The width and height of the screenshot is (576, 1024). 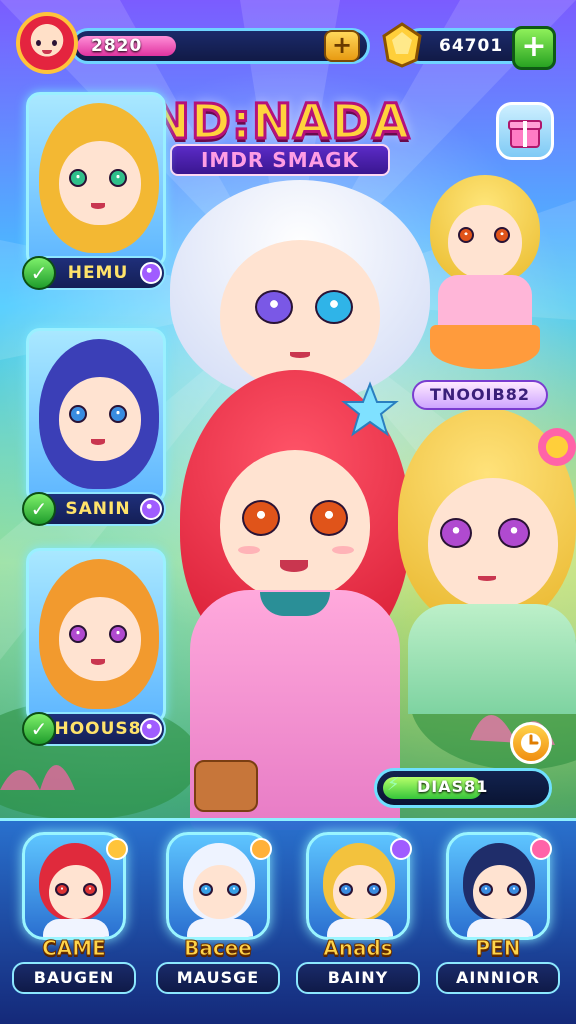 I want to click on player-avatar, so click(x=47, y=43).